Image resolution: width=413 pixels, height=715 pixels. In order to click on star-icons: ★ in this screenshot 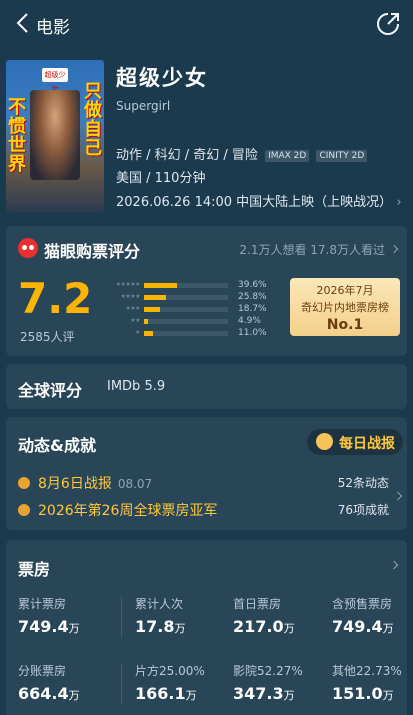, I will do `click(137, 332)`.